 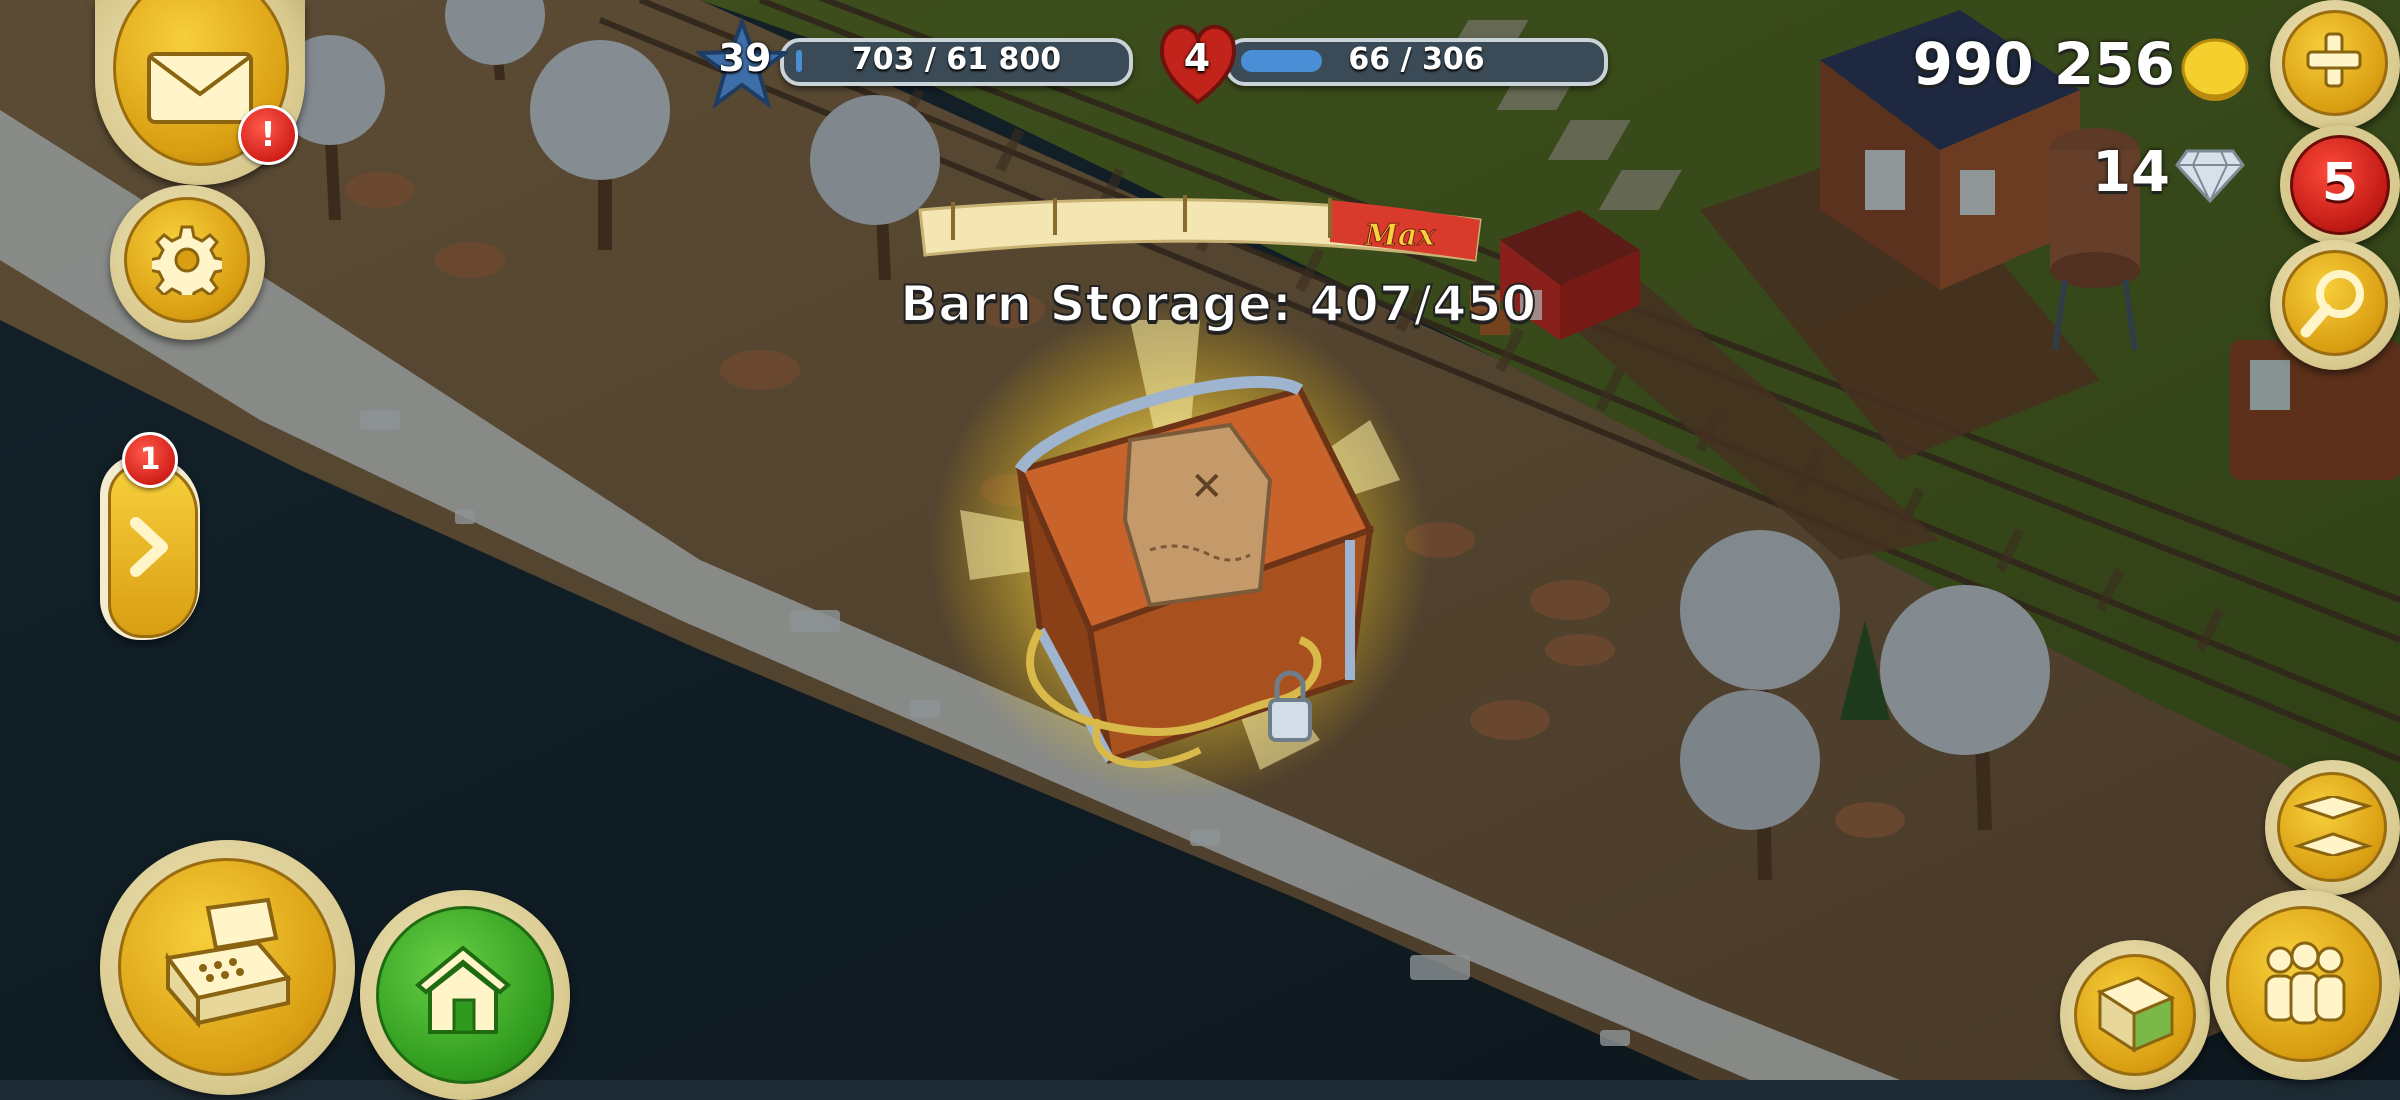 I want to click on shop-button, so click(x=227, y=967).